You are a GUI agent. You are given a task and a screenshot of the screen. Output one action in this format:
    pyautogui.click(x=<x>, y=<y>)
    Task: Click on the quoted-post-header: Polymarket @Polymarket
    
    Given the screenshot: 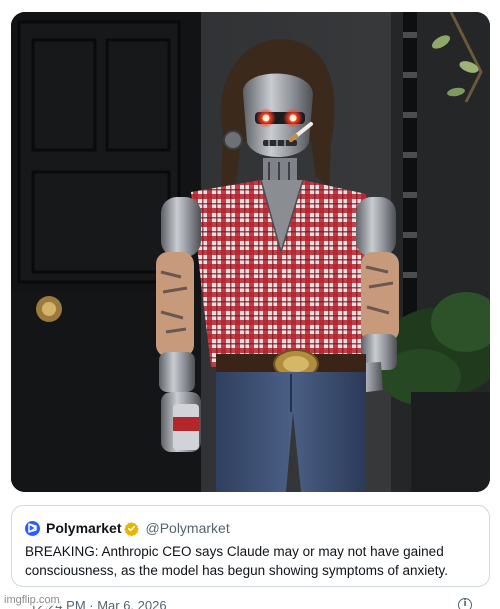 What is the action you would take?
    pyautogui.click(x=127, y=528)
    